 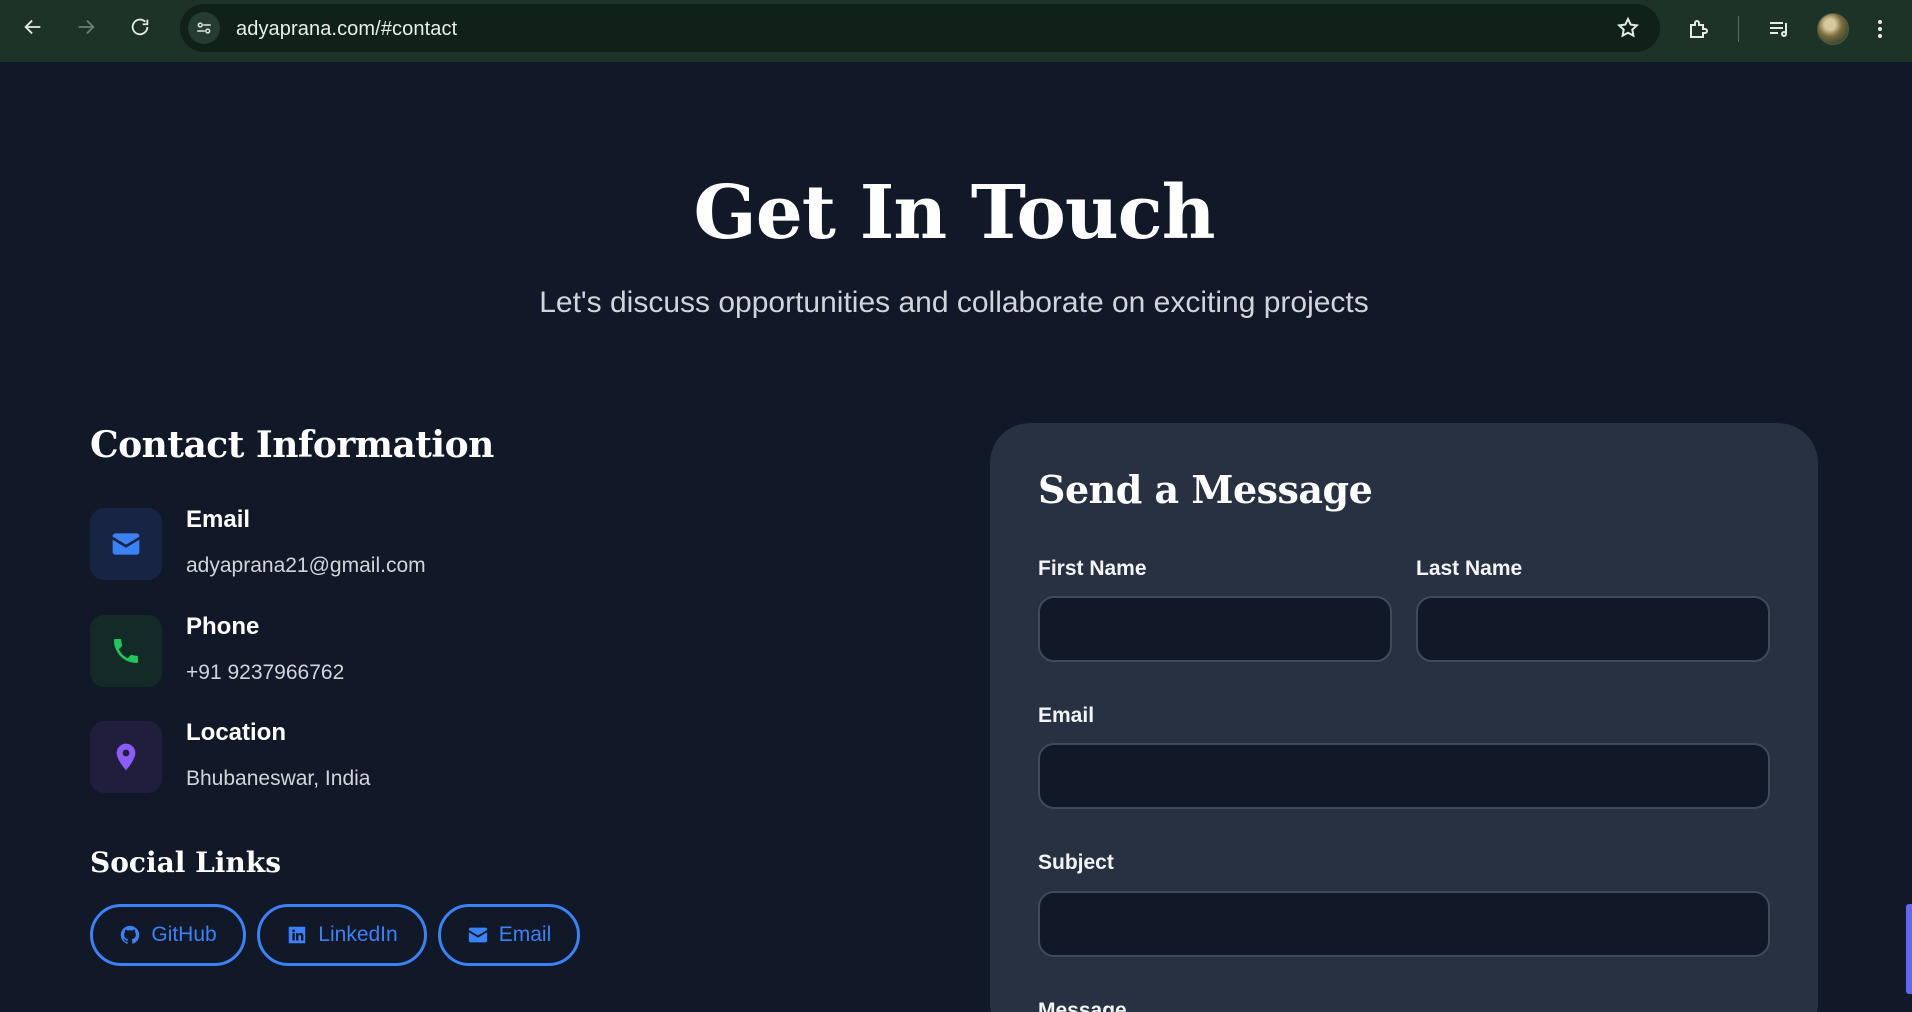 I want to click on site-settings-icon, so click(x=204, y=28).